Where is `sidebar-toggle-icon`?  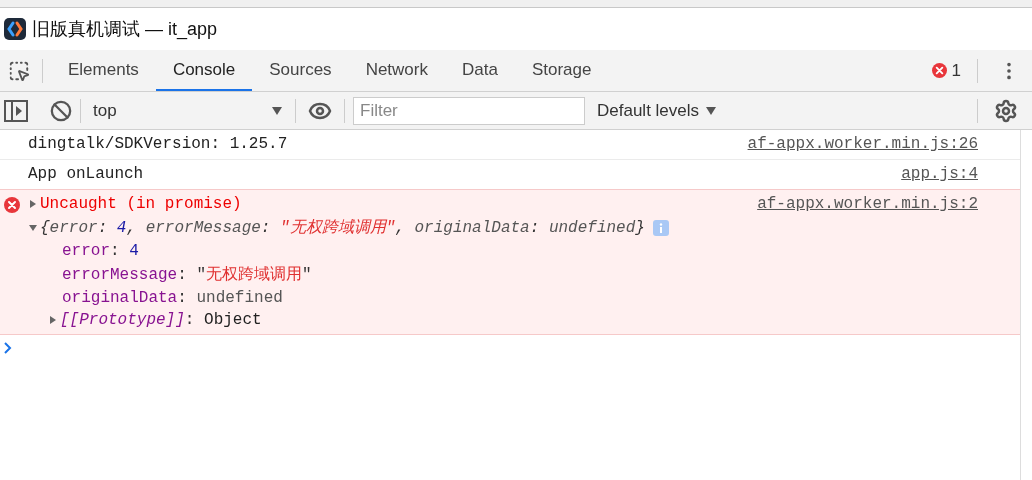
sidebar-toggle-icon is located at coordinates (16, 110).